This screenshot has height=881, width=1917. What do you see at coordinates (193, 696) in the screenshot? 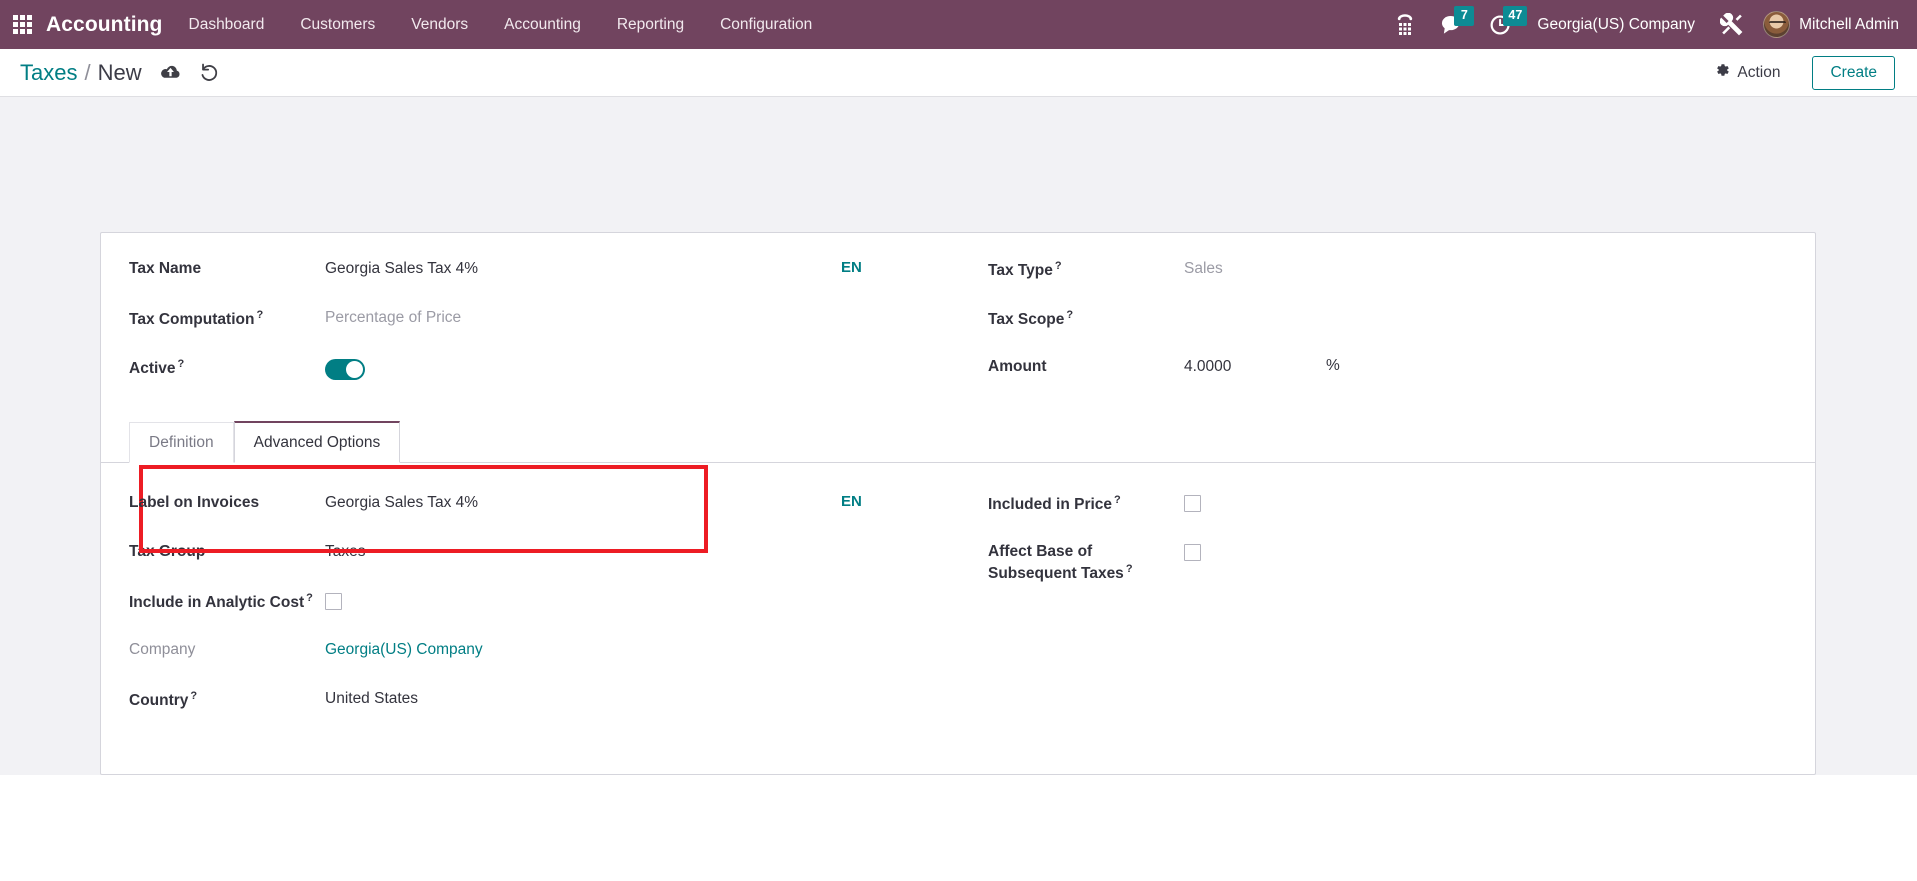
I see `help-icon-country: ?` at bounding box center [193, 696].